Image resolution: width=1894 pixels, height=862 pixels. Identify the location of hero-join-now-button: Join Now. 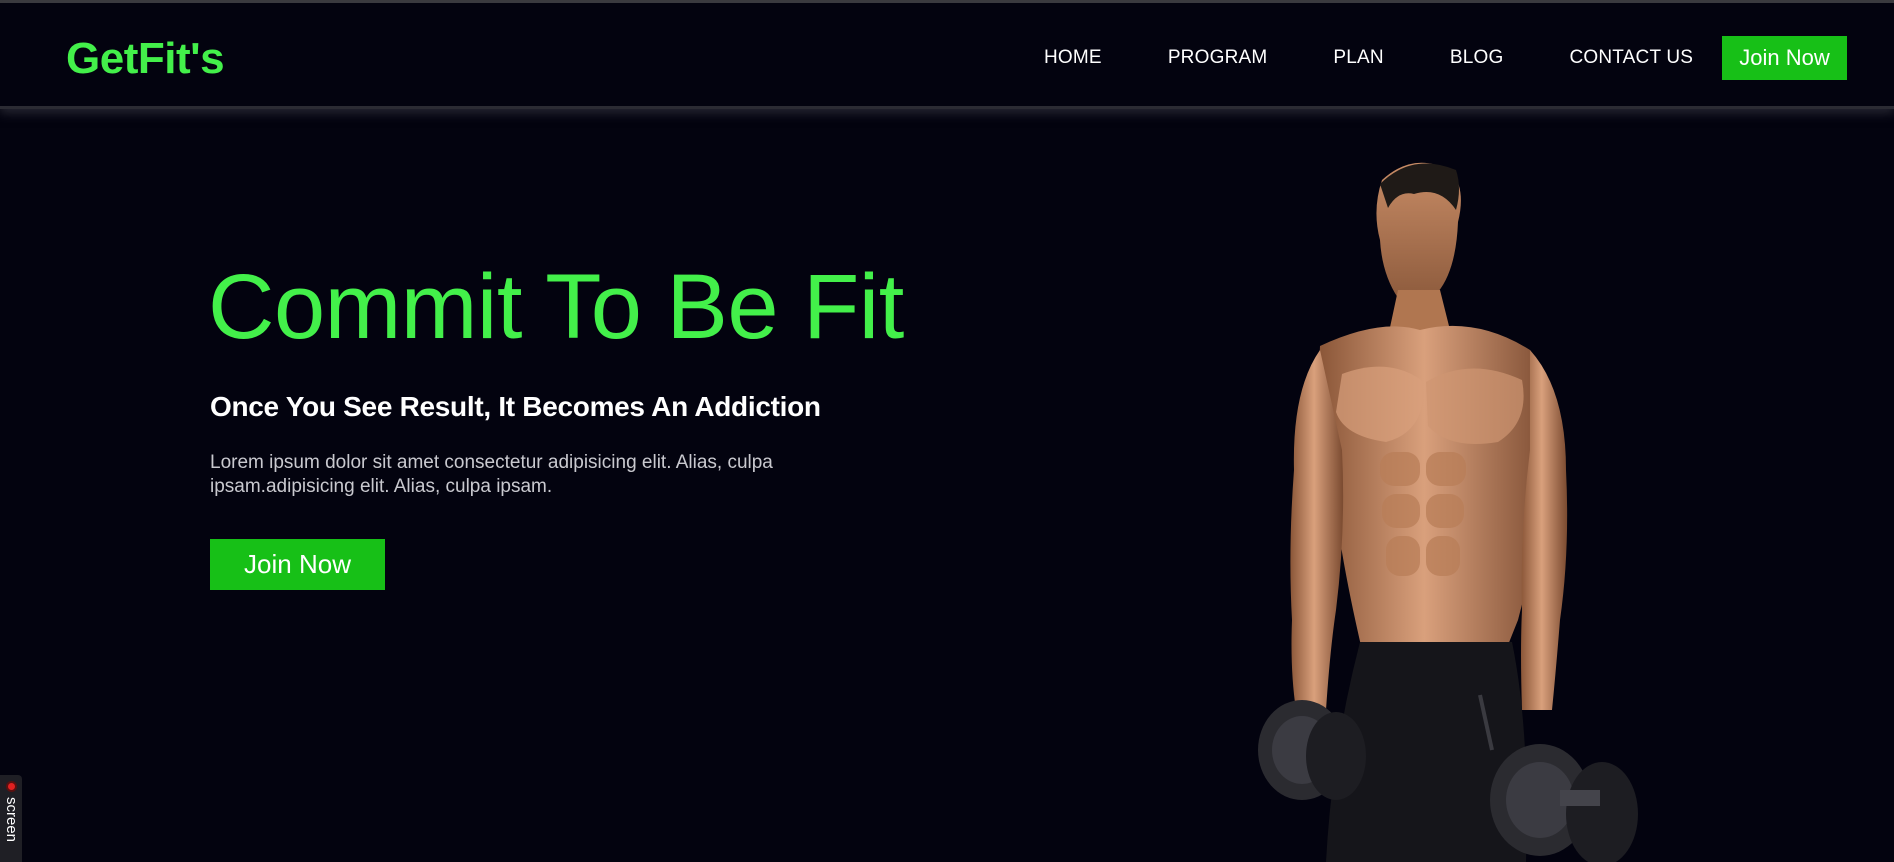
(297, 564).